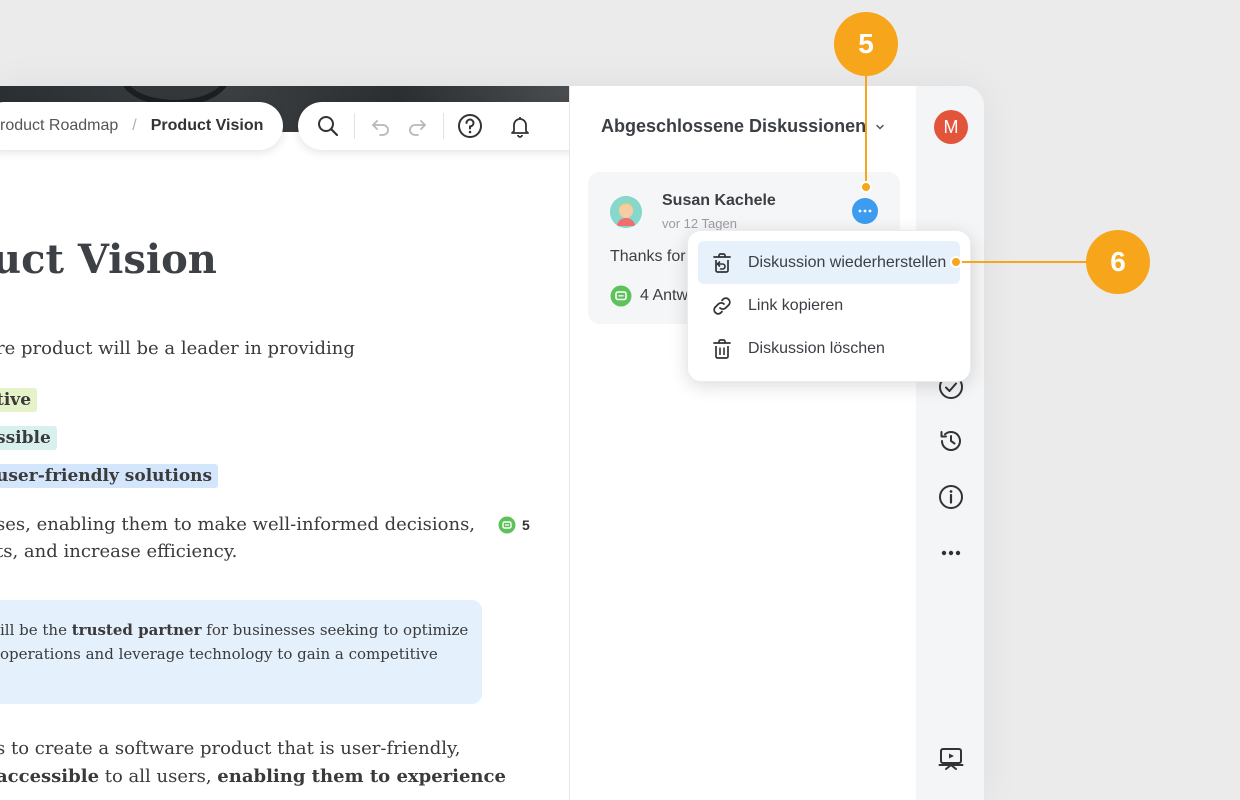  I want to click on user-avatar: M, so click(951, 127).